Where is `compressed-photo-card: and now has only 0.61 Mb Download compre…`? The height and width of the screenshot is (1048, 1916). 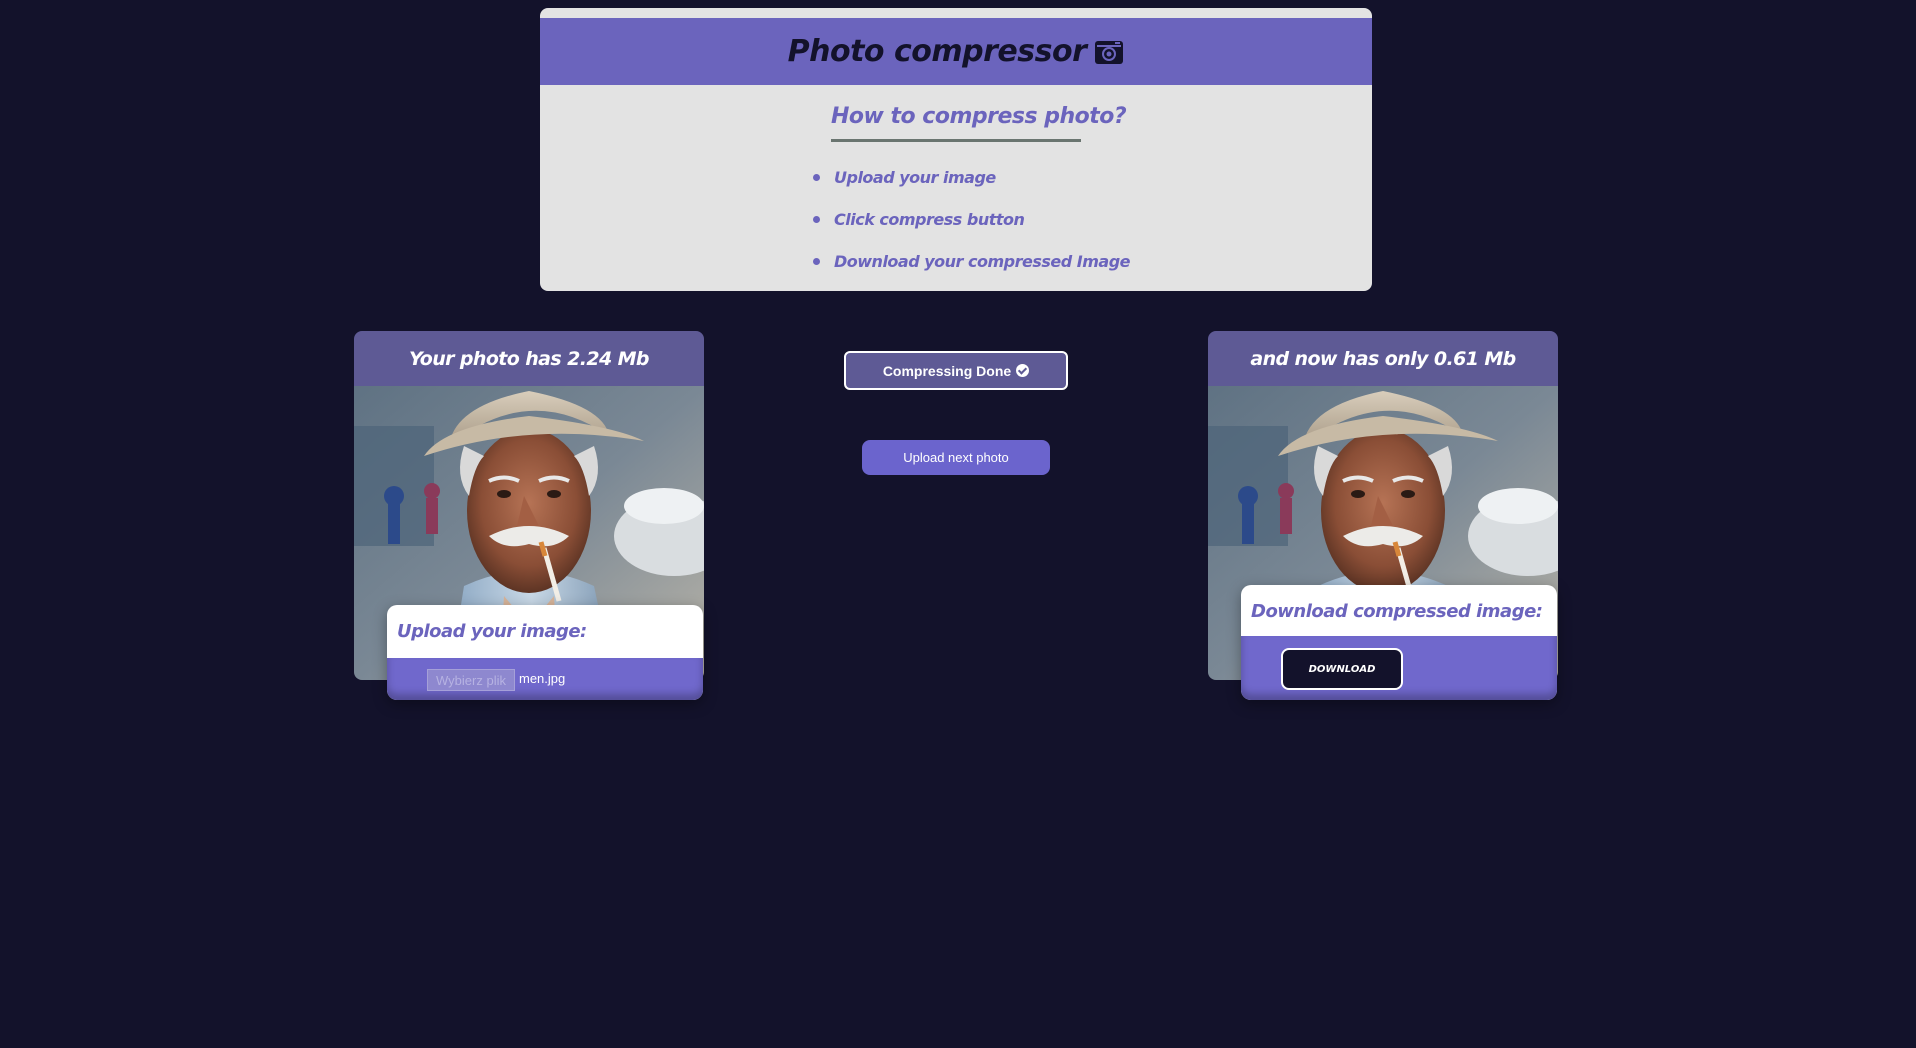 compressed-photo-card: and now has only 0.61 Mb Download compre… is located at coordinates (1383, 515).